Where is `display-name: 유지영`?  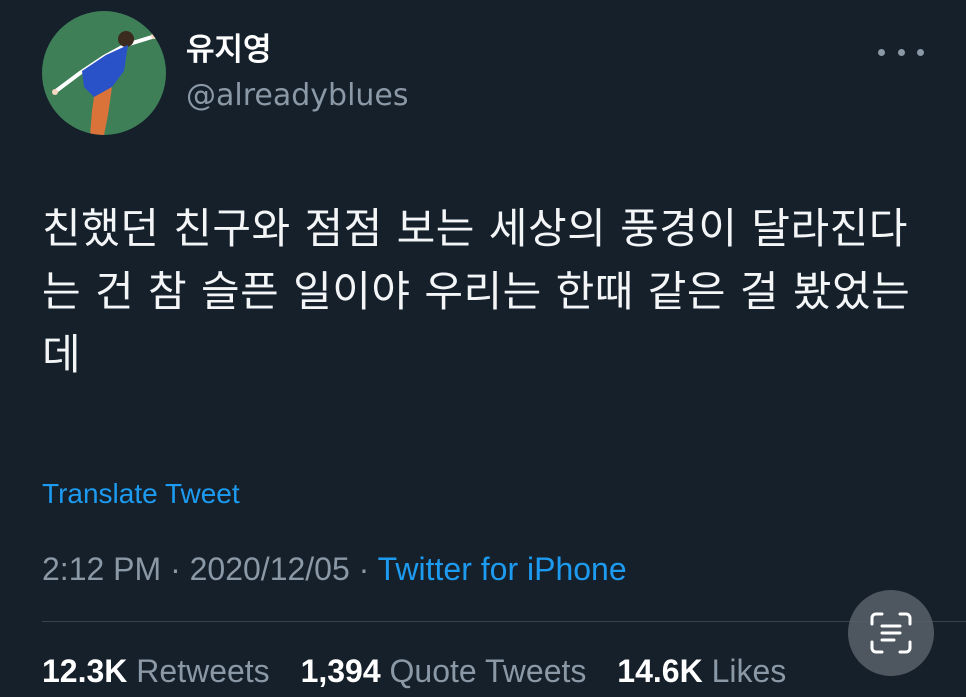
display-name: 유지영 is located at coordinates (229, 50).